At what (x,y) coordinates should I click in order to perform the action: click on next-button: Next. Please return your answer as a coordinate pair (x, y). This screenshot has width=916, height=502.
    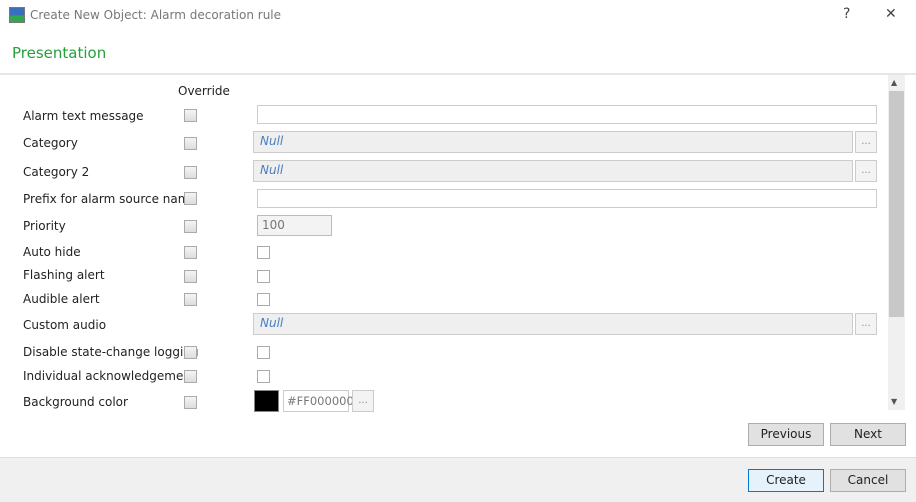
    Looking at the image, I should click on (868, 434).